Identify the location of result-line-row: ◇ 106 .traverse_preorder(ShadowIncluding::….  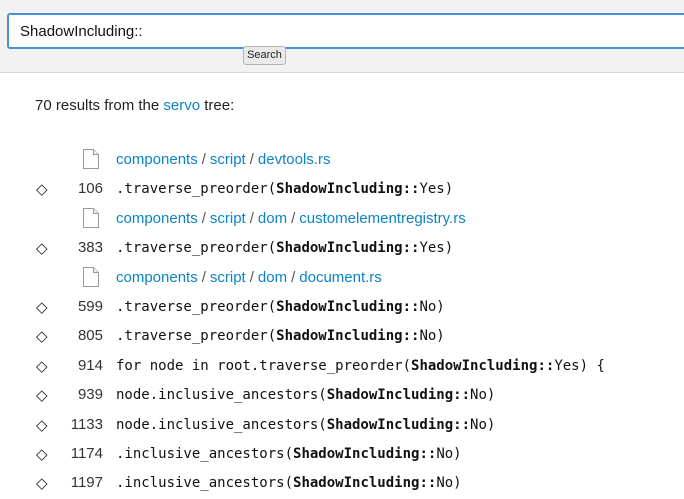
(342, 189).